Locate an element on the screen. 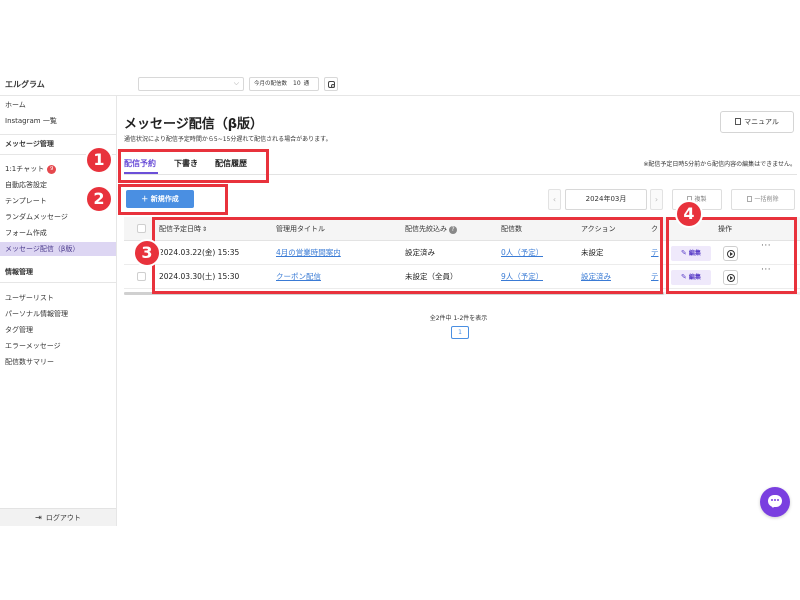 This screenshot has height=600, width=800. account-select: ⌵ is located at coordinates (191, 84).